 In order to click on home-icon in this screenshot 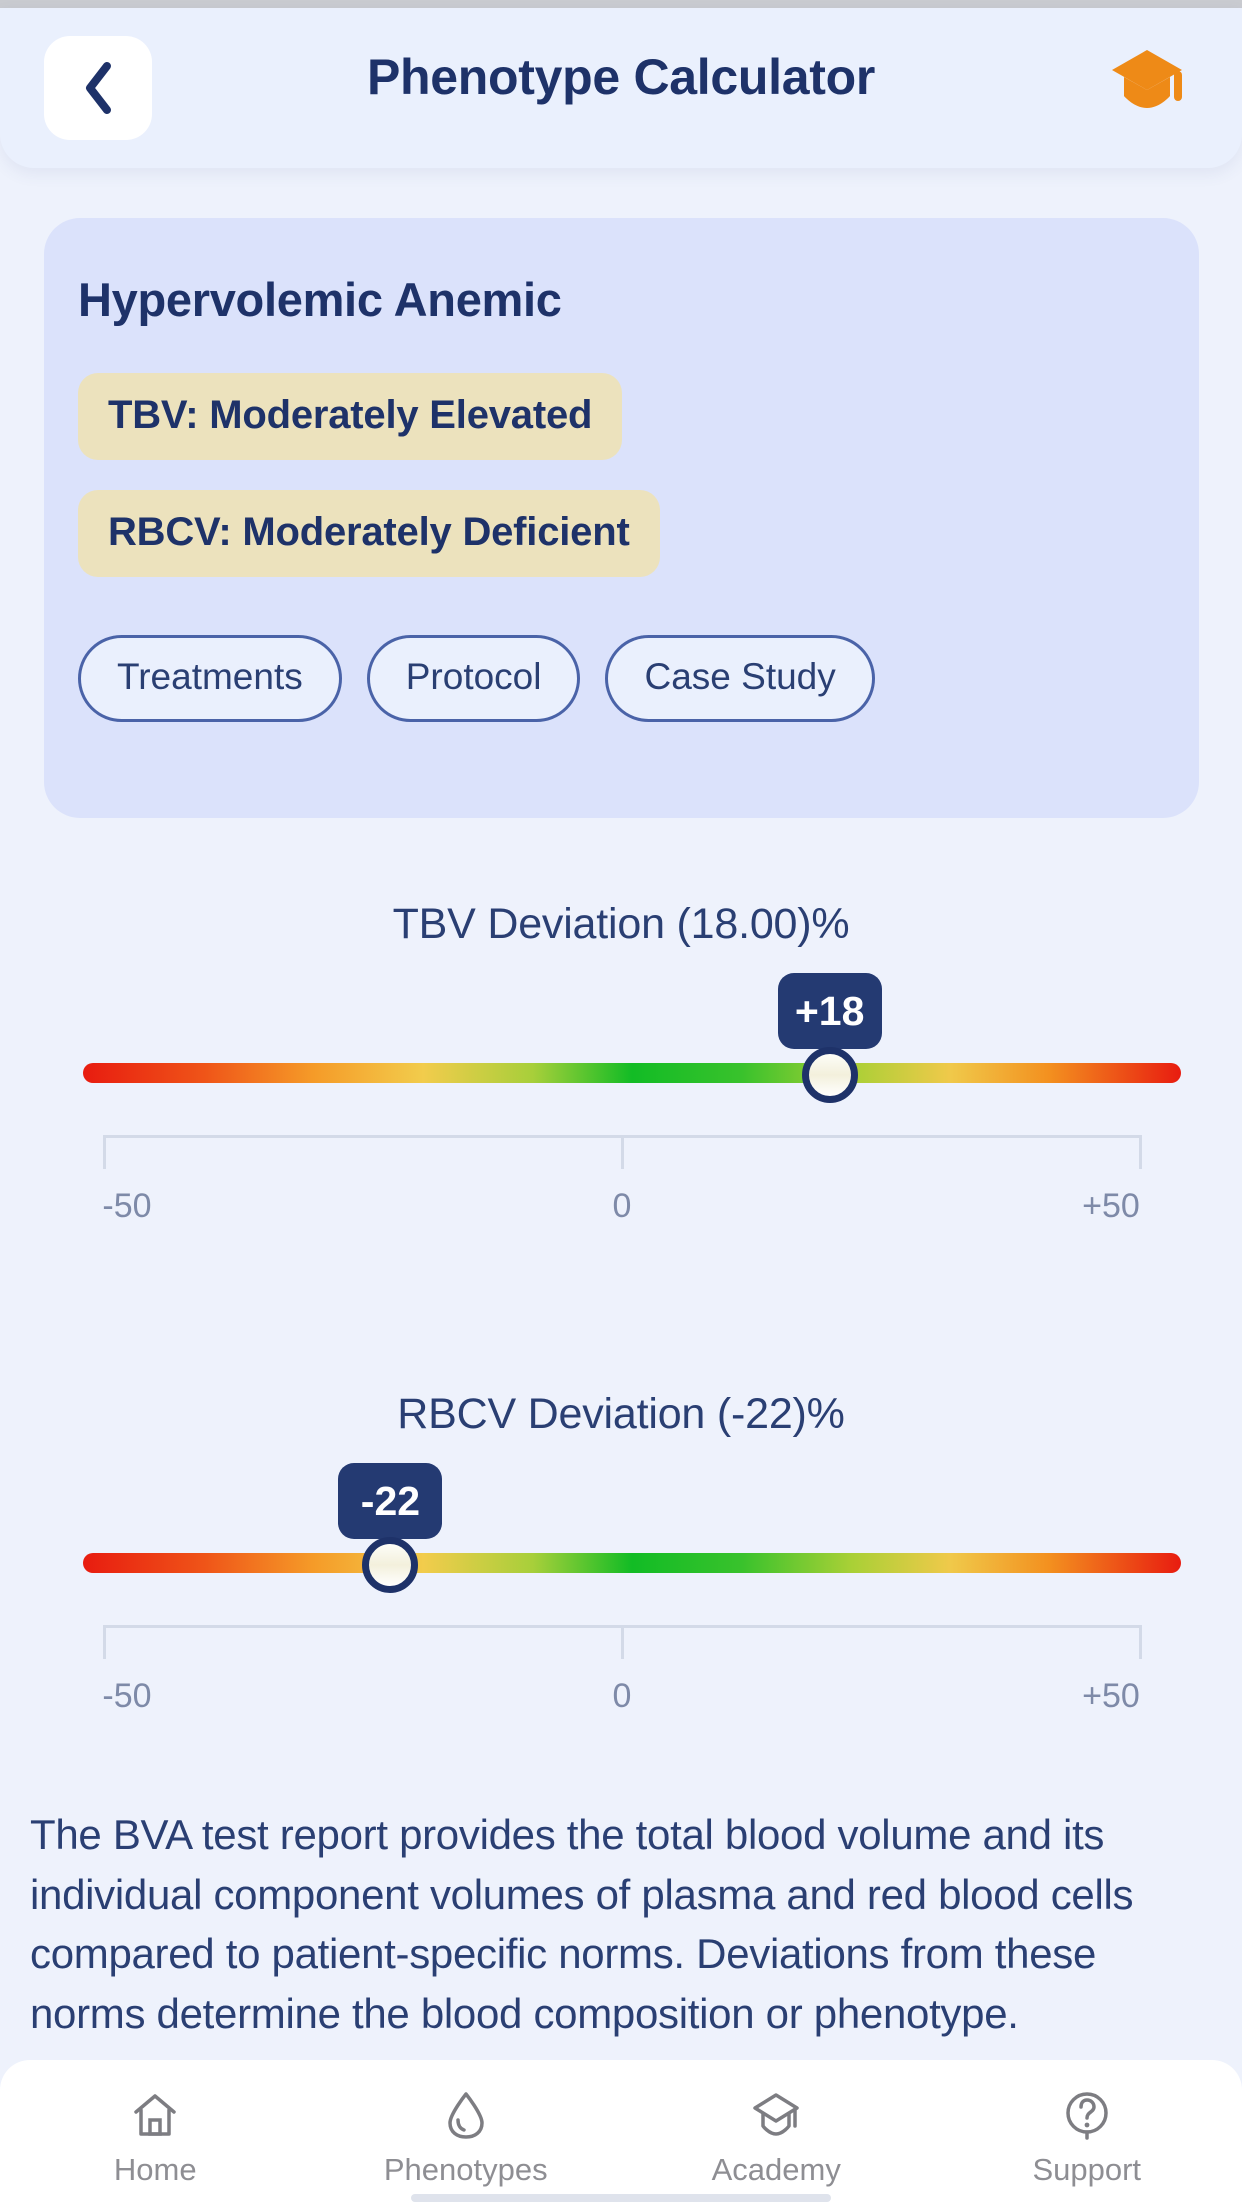, I will do `click(155, 2115)`.